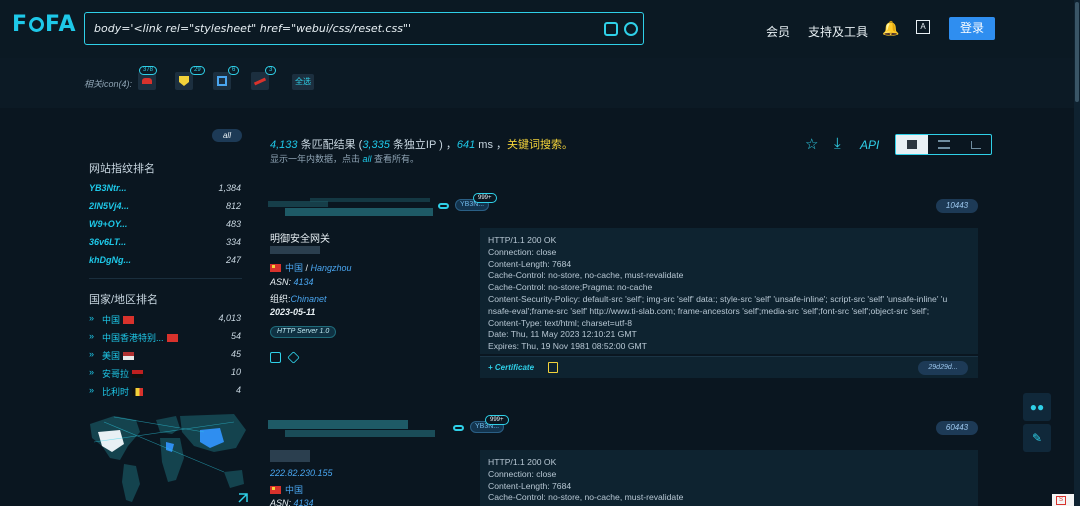 The image size is (1080, 506). Describe the element at coordinates (243, 498) in the screenshot. I see `expand-icon` at that location.